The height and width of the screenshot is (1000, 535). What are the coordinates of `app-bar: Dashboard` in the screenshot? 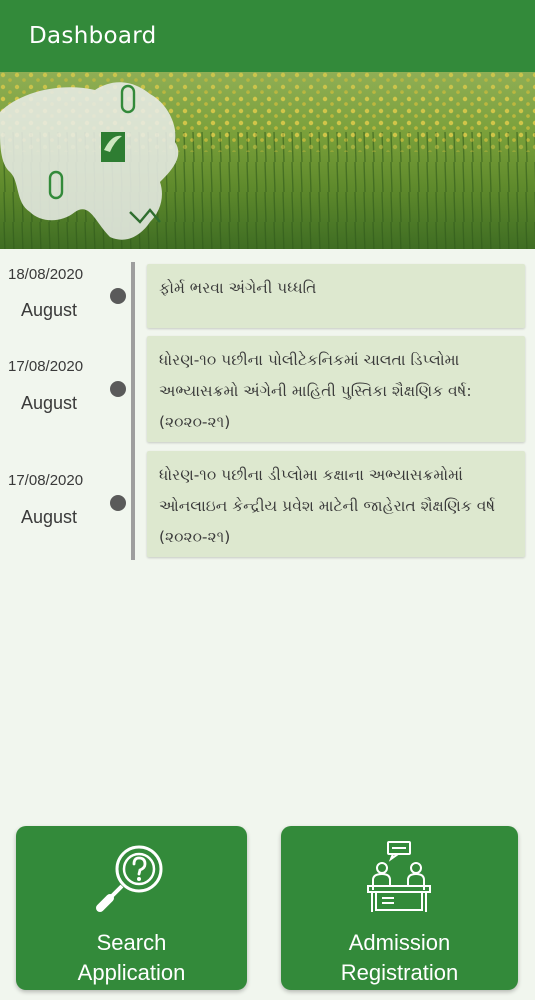 It's located at (267, 36).